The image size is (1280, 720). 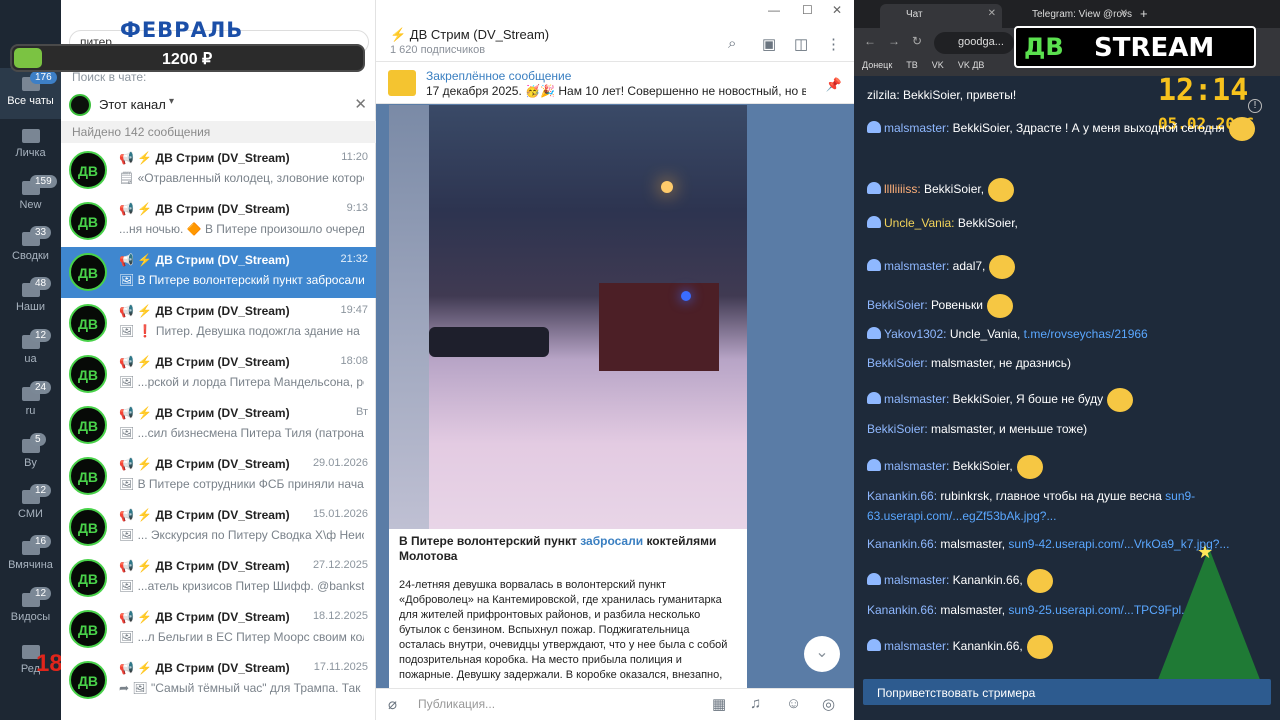 What do you see at coordinates (837, 10) in the screenshot?
I see `close-window-icon: ✕` at bounding box center [837, 10].